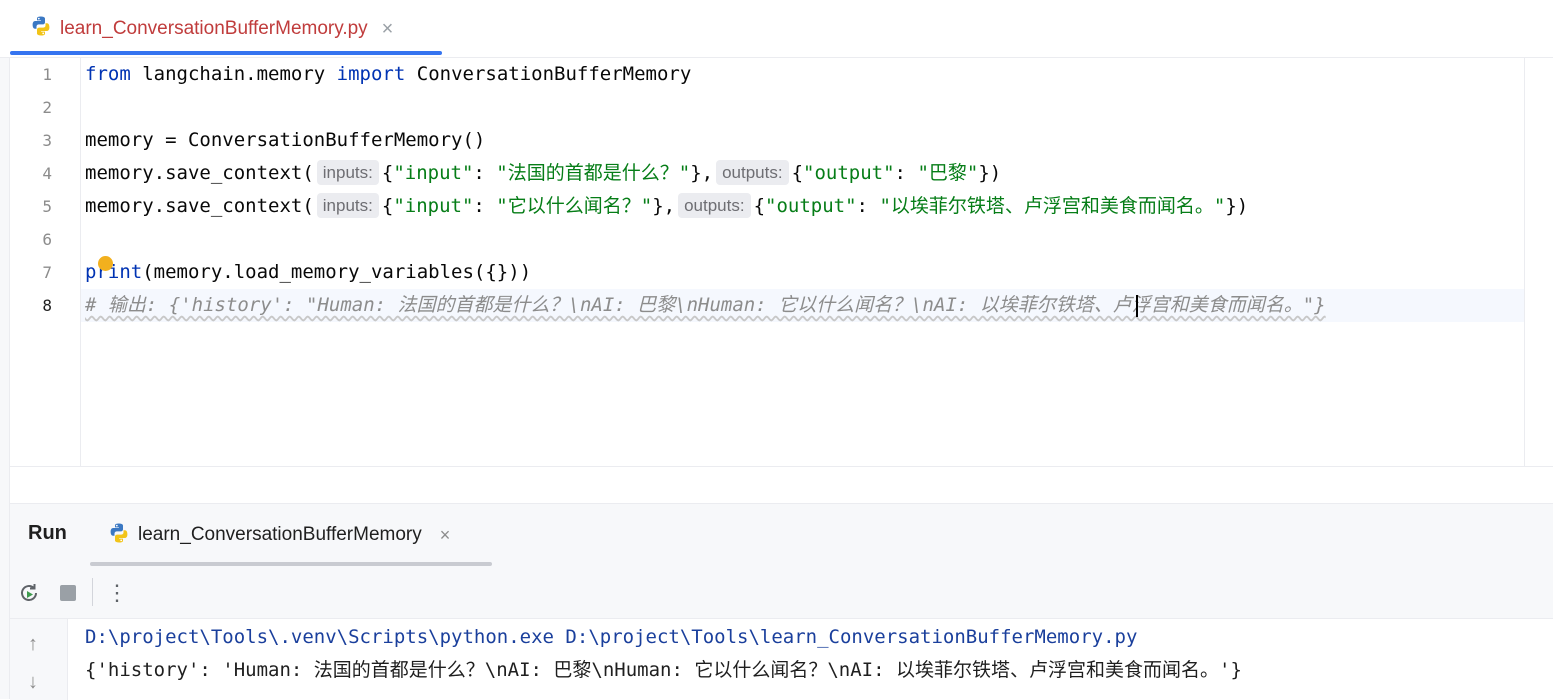 This screenshot has width=1553, height=700. Describe the element at coordinates (371, 74) in the screenshot. I see `keyword: import` at that location.